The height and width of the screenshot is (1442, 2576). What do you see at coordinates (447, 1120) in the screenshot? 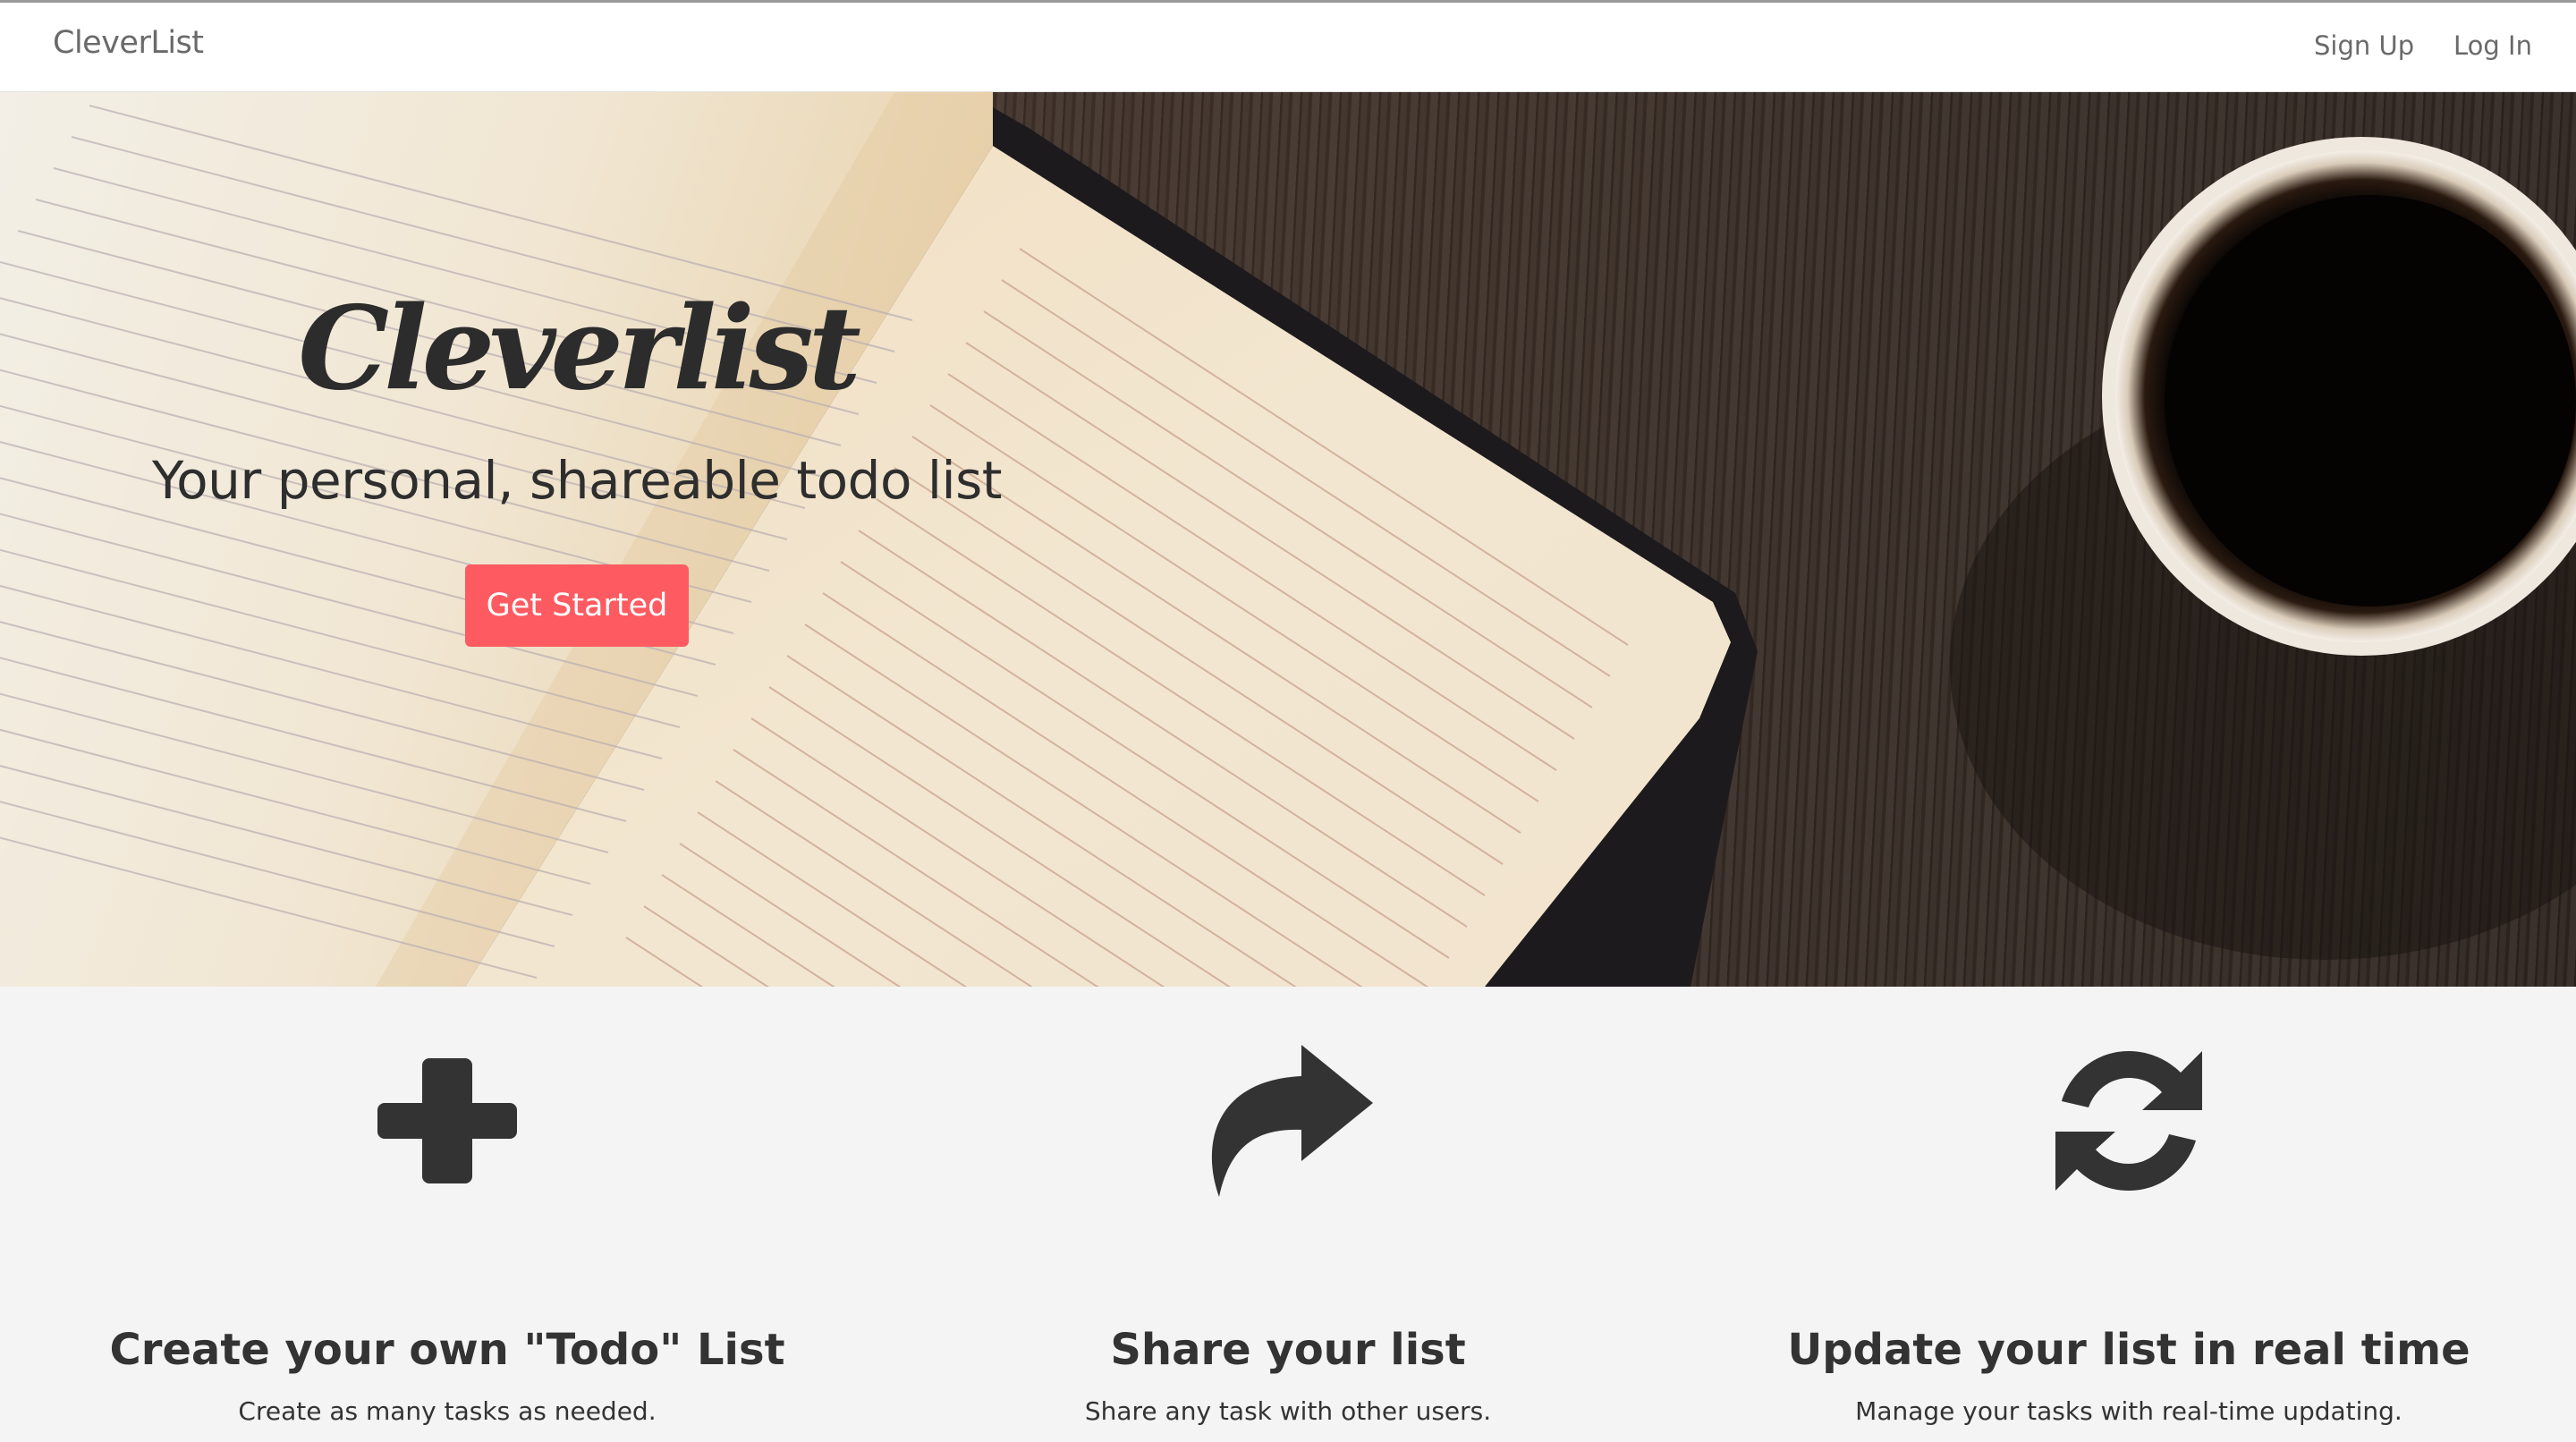
I see `plus-icon` at bounding box center [447, 1120].